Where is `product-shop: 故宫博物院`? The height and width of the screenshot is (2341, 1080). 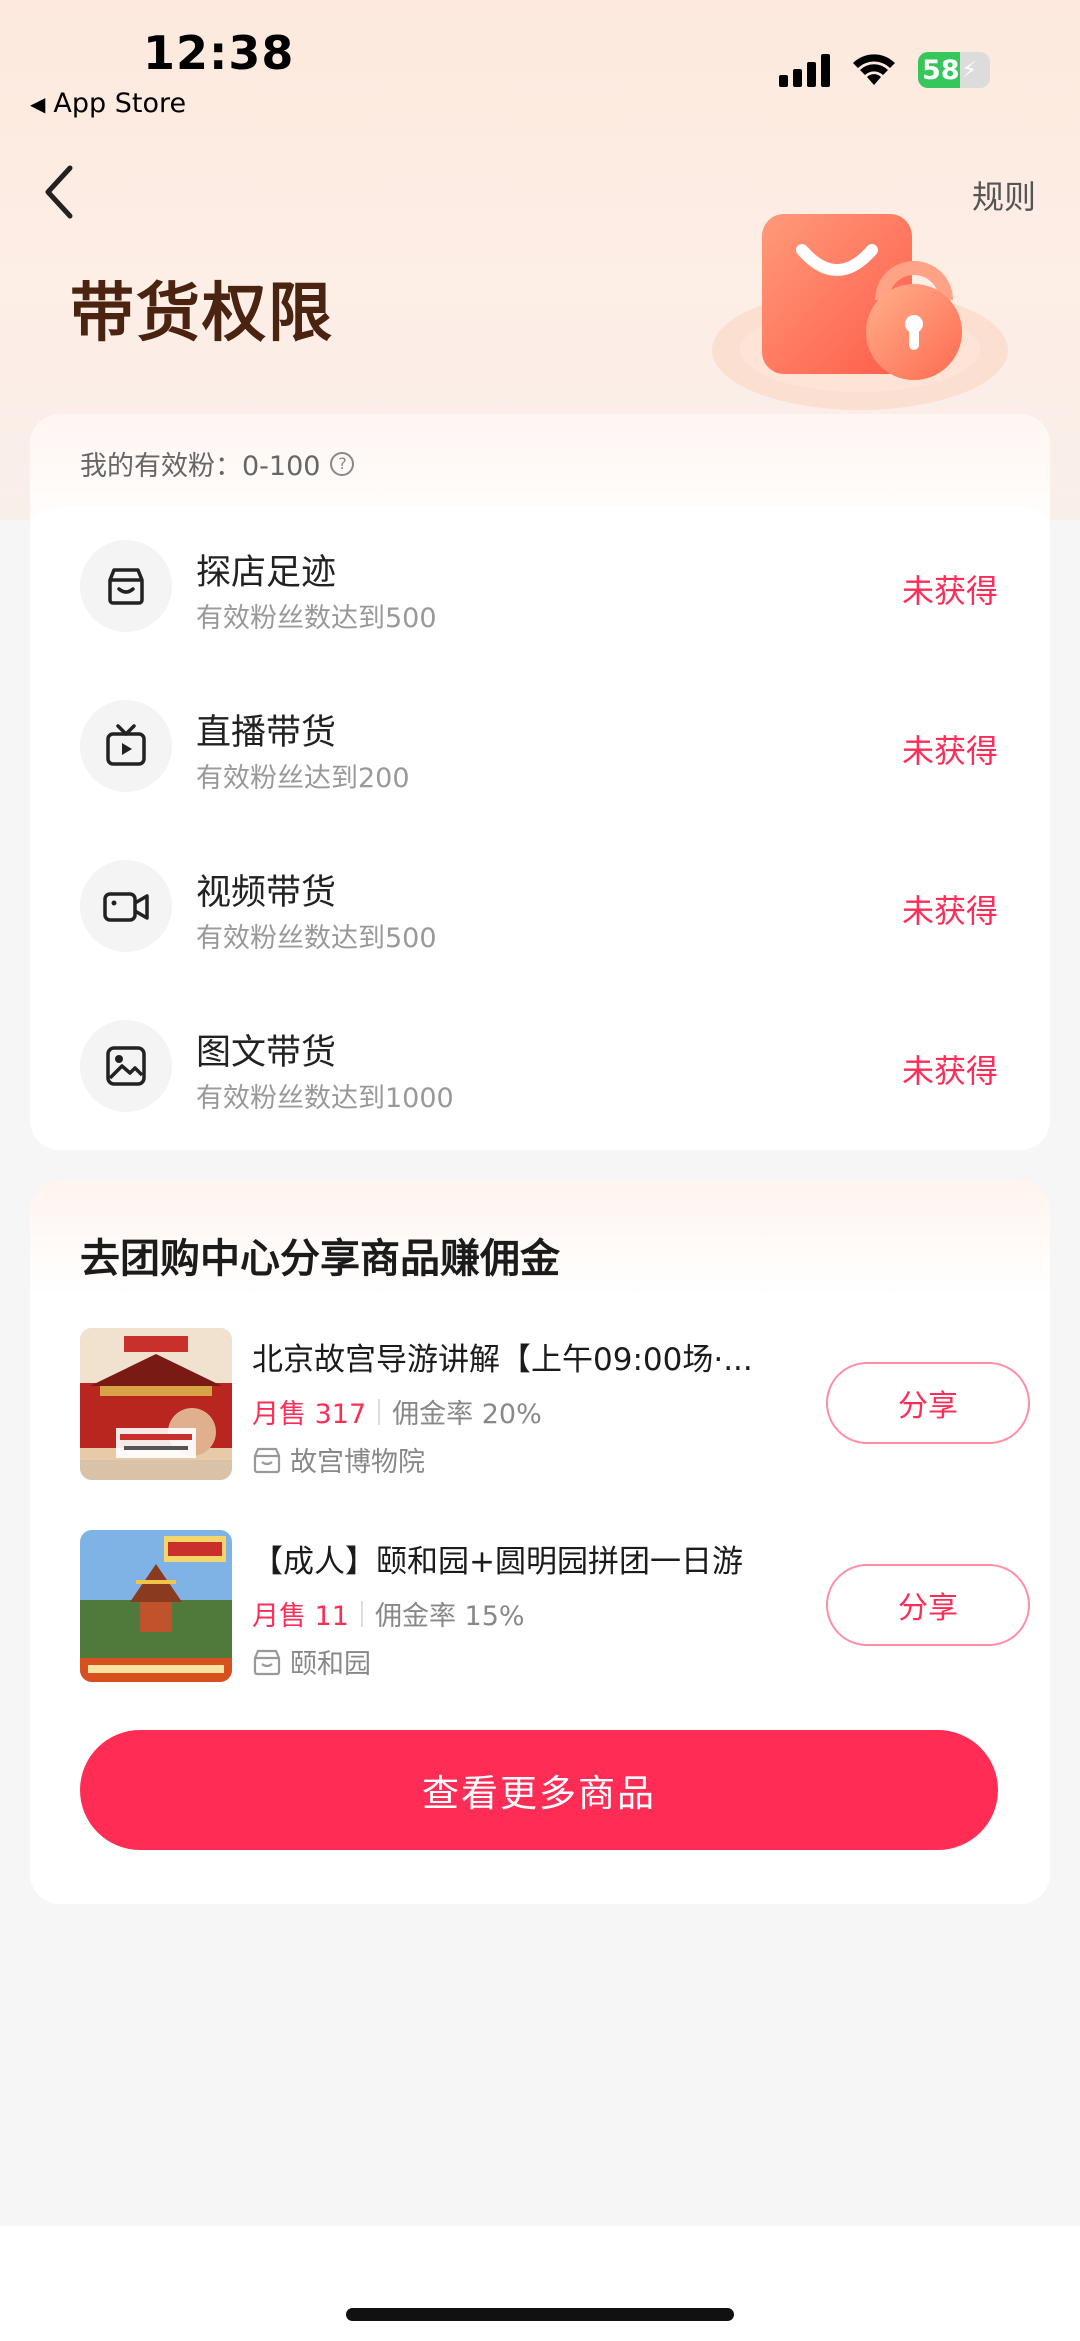
product-shop: 故宫博物院 is located at coordinates (338, 1459).